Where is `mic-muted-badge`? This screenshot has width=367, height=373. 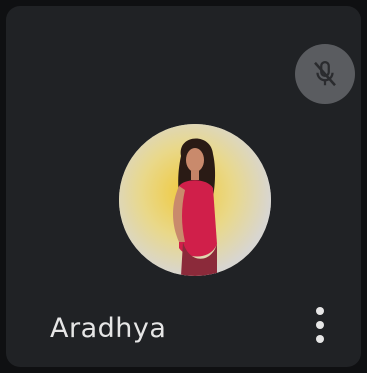
mic-muted-badge is located at coordinates (325, 74).